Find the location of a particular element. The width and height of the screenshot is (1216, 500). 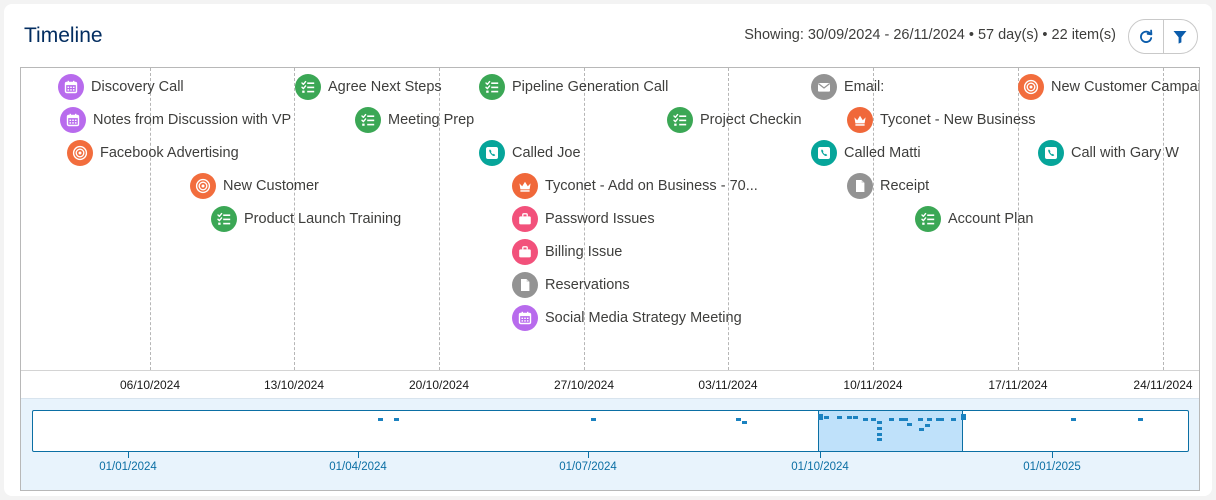

refresh-button is located at coordinates (1146, 36).